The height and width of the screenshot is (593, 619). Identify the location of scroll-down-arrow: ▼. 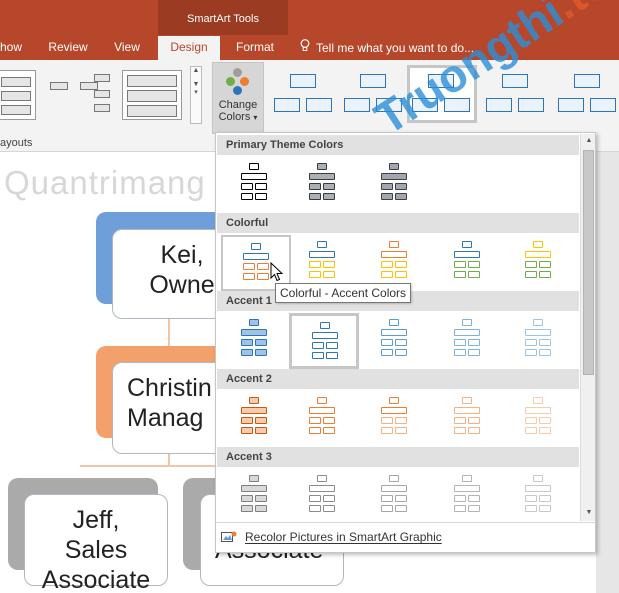
(588, 513).